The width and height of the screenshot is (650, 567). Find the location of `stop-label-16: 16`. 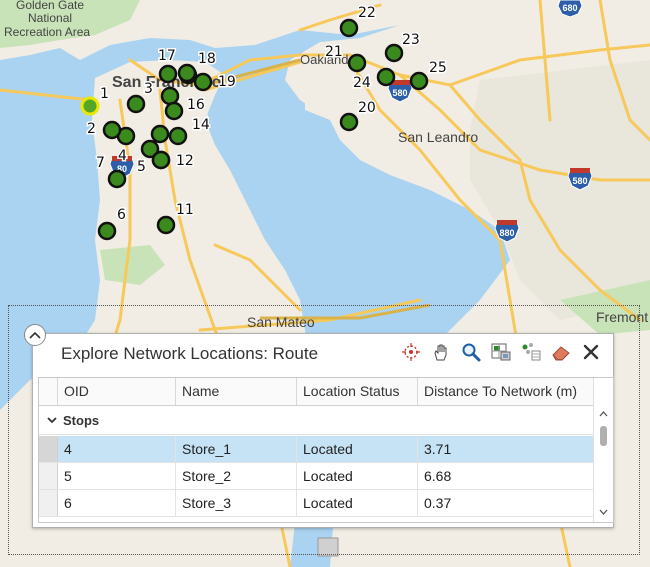

stop-label-16: 16 is located at coordinates (196, 105).